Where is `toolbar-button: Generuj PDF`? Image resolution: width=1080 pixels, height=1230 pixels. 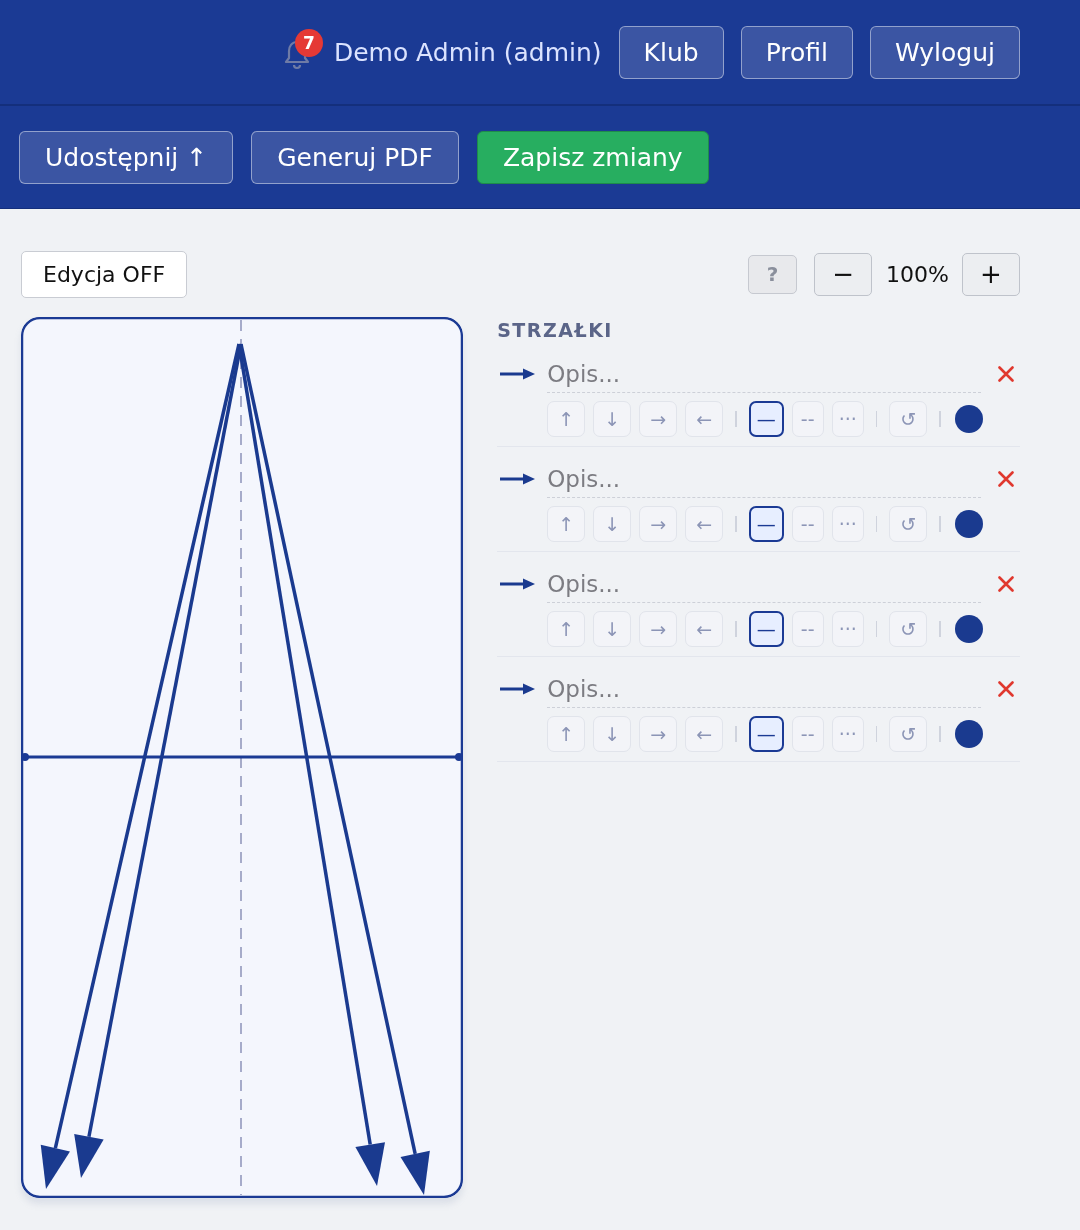
toolbar-button: Generuj PDF is located at coordinates (355, 157).